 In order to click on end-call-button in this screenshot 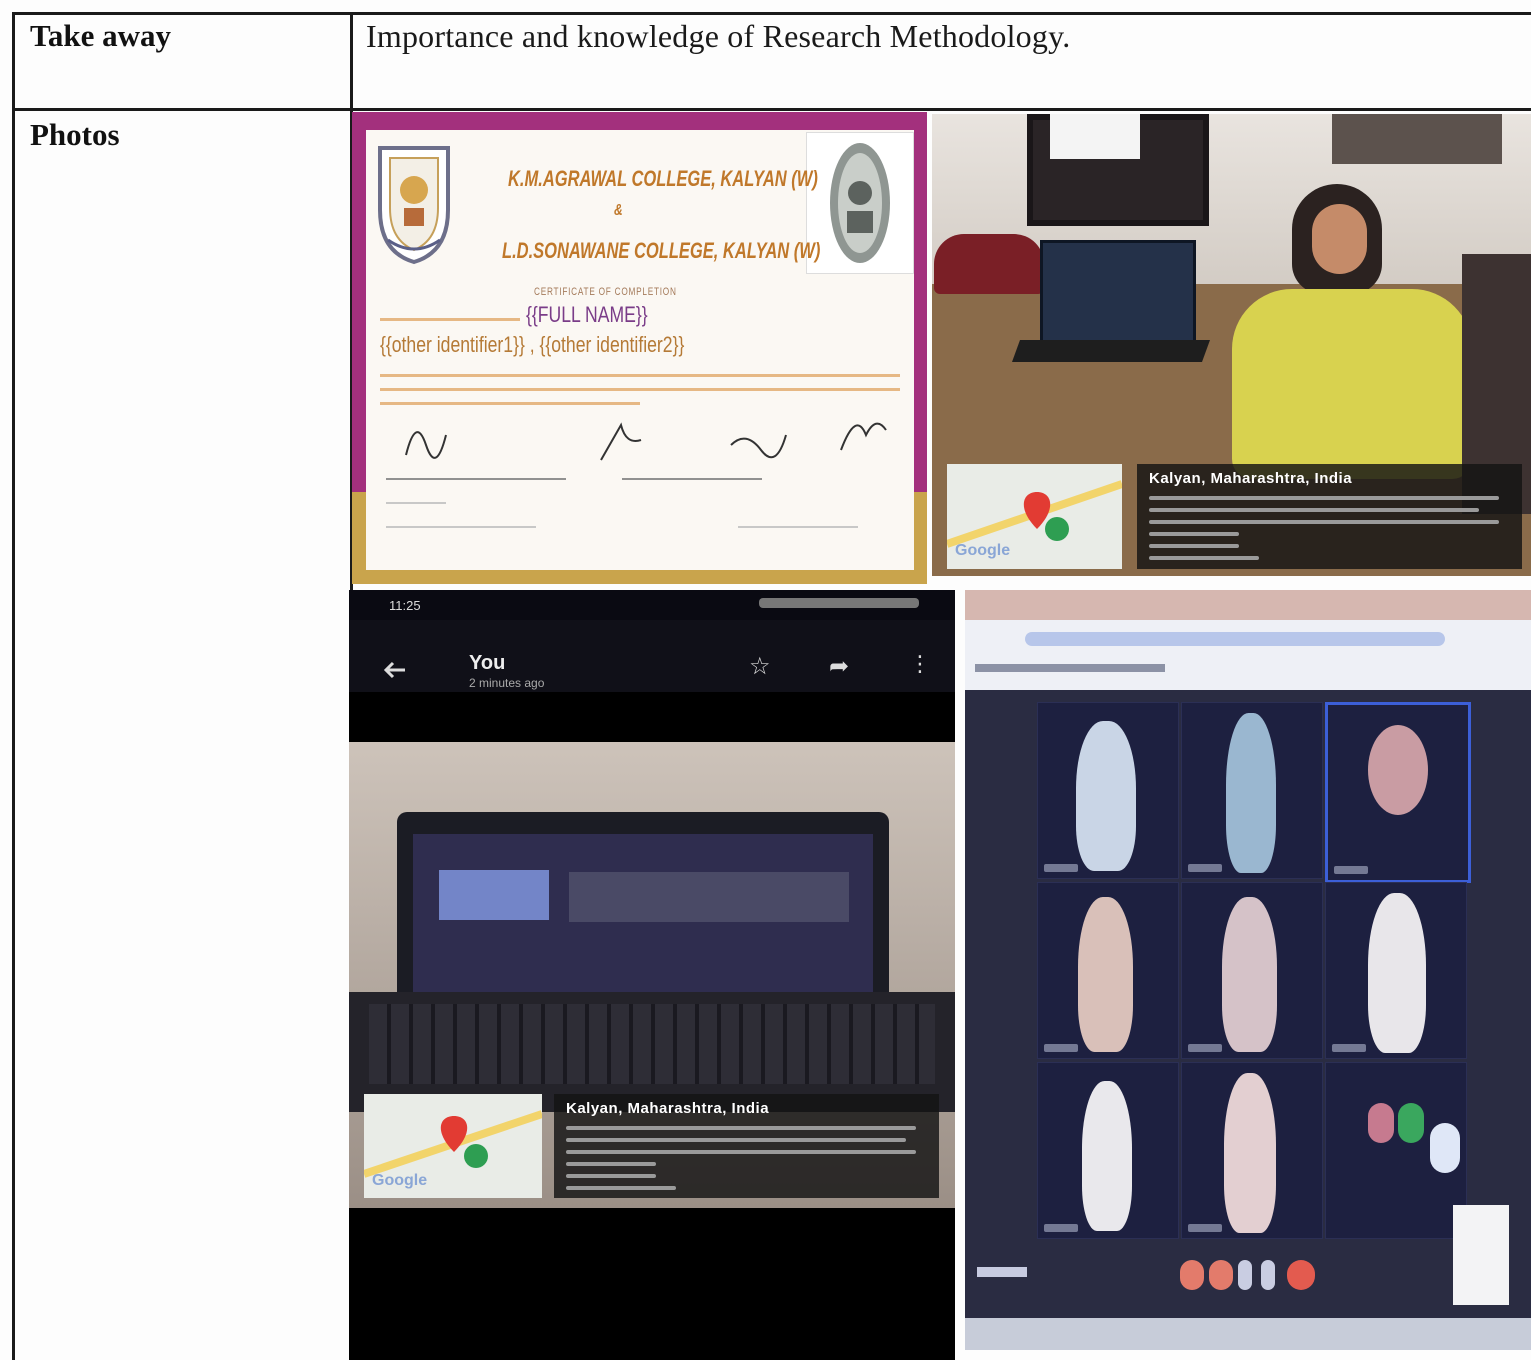, I will do `click(1301, 1275)`.